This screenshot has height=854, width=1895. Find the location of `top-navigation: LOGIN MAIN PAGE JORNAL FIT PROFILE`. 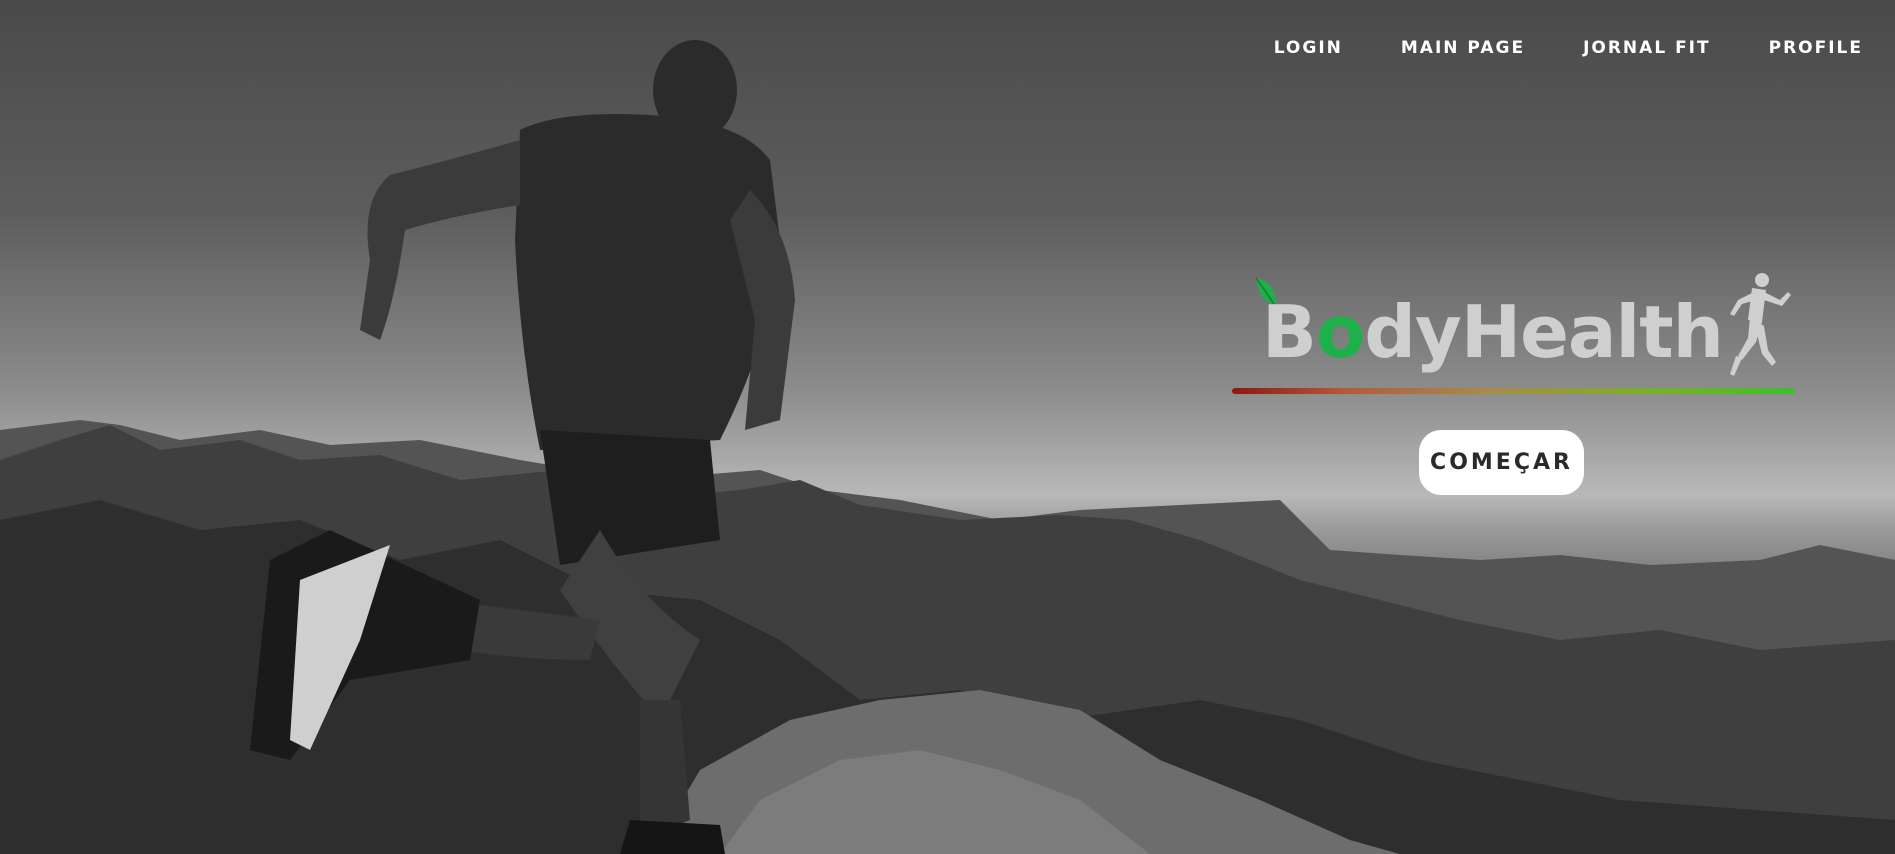

top-navigation: LOGIN MAIN PAGE JORNAL FIT PROFILE is located at coordinates (1568, 48).